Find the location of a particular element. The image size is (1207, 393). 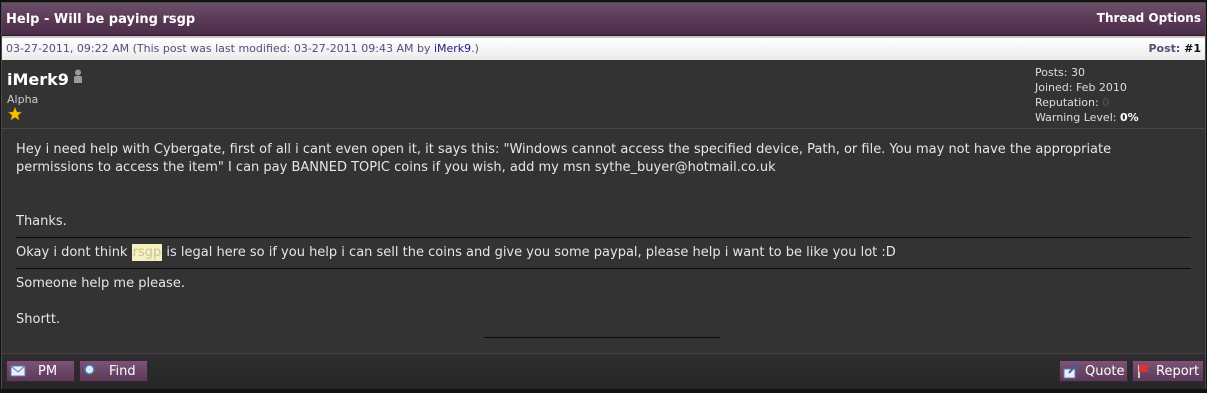

pm-button: PM is located at coordinates (40, 371).